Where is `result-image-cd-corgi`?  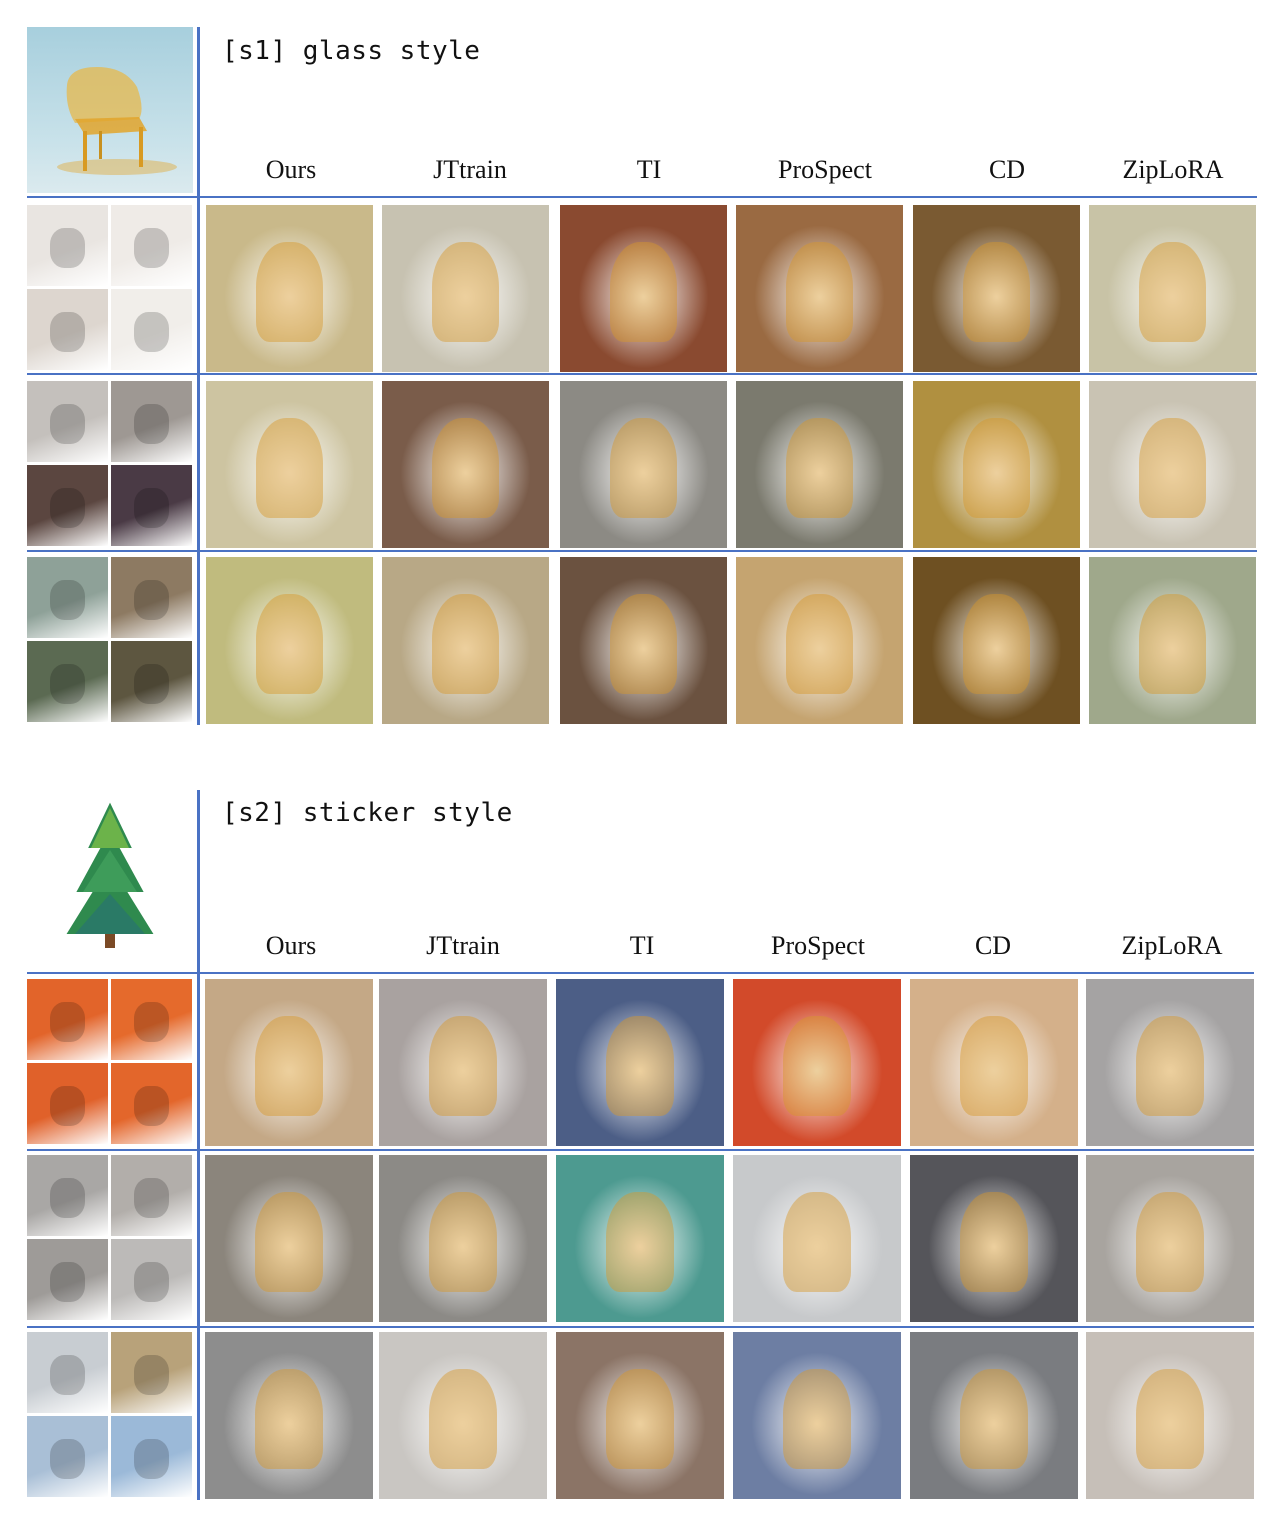
result-image-cd-corgi is located at coordinates (994, 1062).